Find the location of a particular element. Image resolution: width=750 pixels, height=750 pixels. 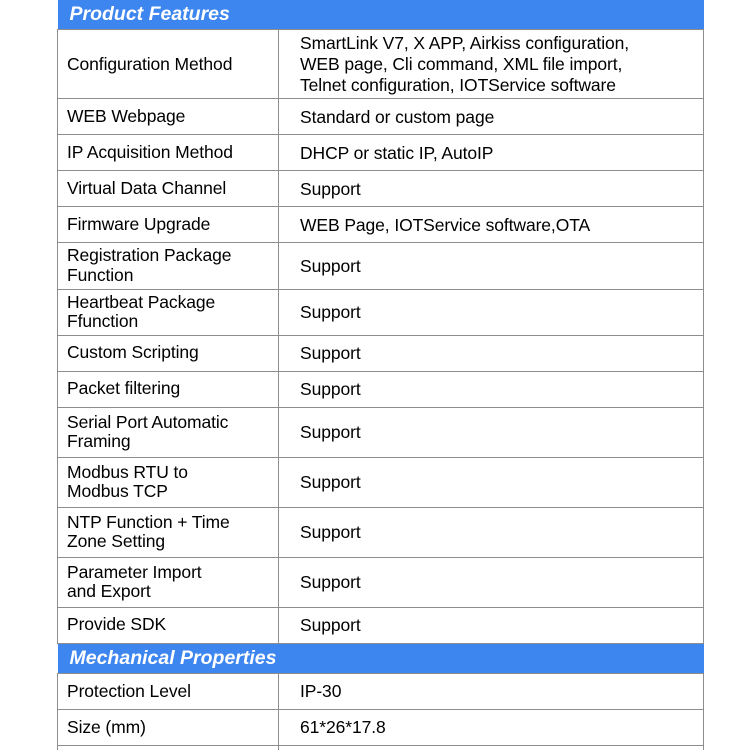

row-label-cell: Weight (g) is located at coordinates (168, 747).